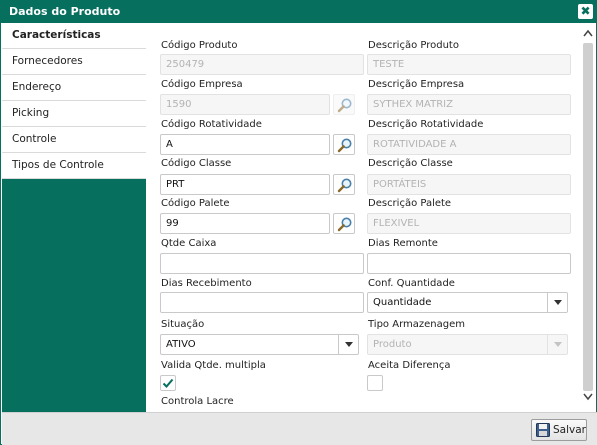 Image resolution: width=597 pixels, height=445 pixels. Describe the element at coordinates (409, 365) in the screenshot. I see `aceita-diferenca-label: Aceita Diferença` at that location.